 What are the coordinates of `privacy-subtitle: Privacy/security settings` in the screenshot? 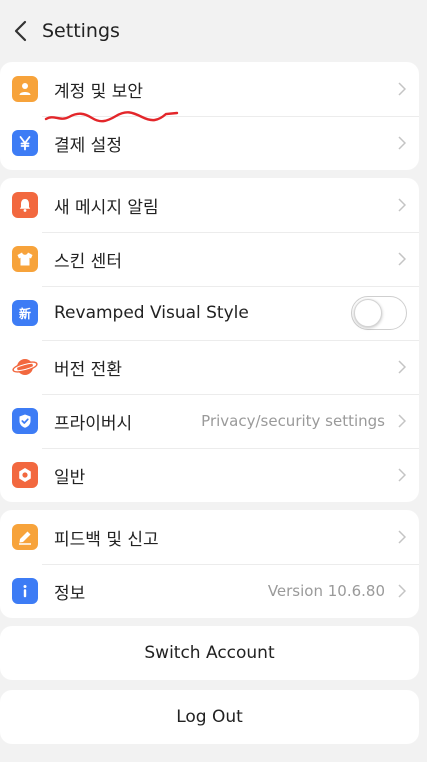 It's located at (293, 421).